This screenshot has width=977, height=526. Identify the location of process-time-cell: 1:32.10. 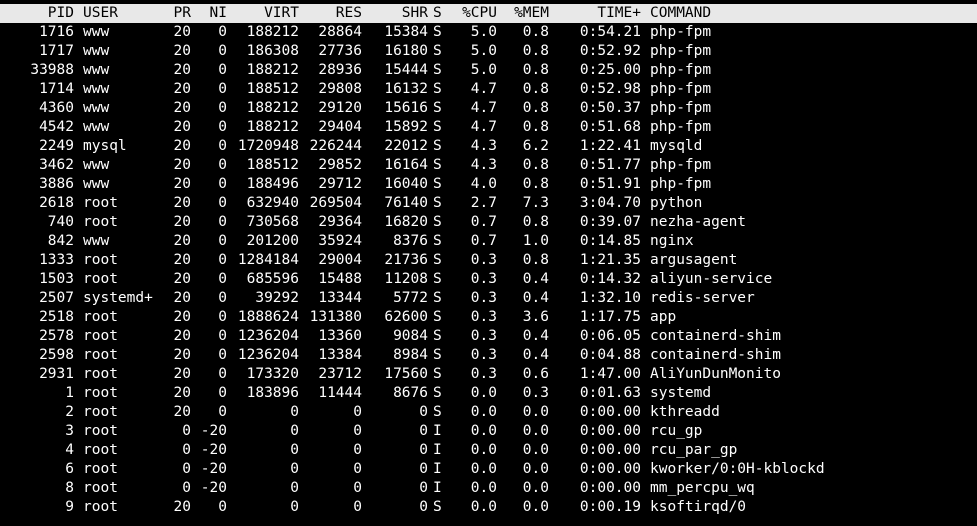
(610, 298).